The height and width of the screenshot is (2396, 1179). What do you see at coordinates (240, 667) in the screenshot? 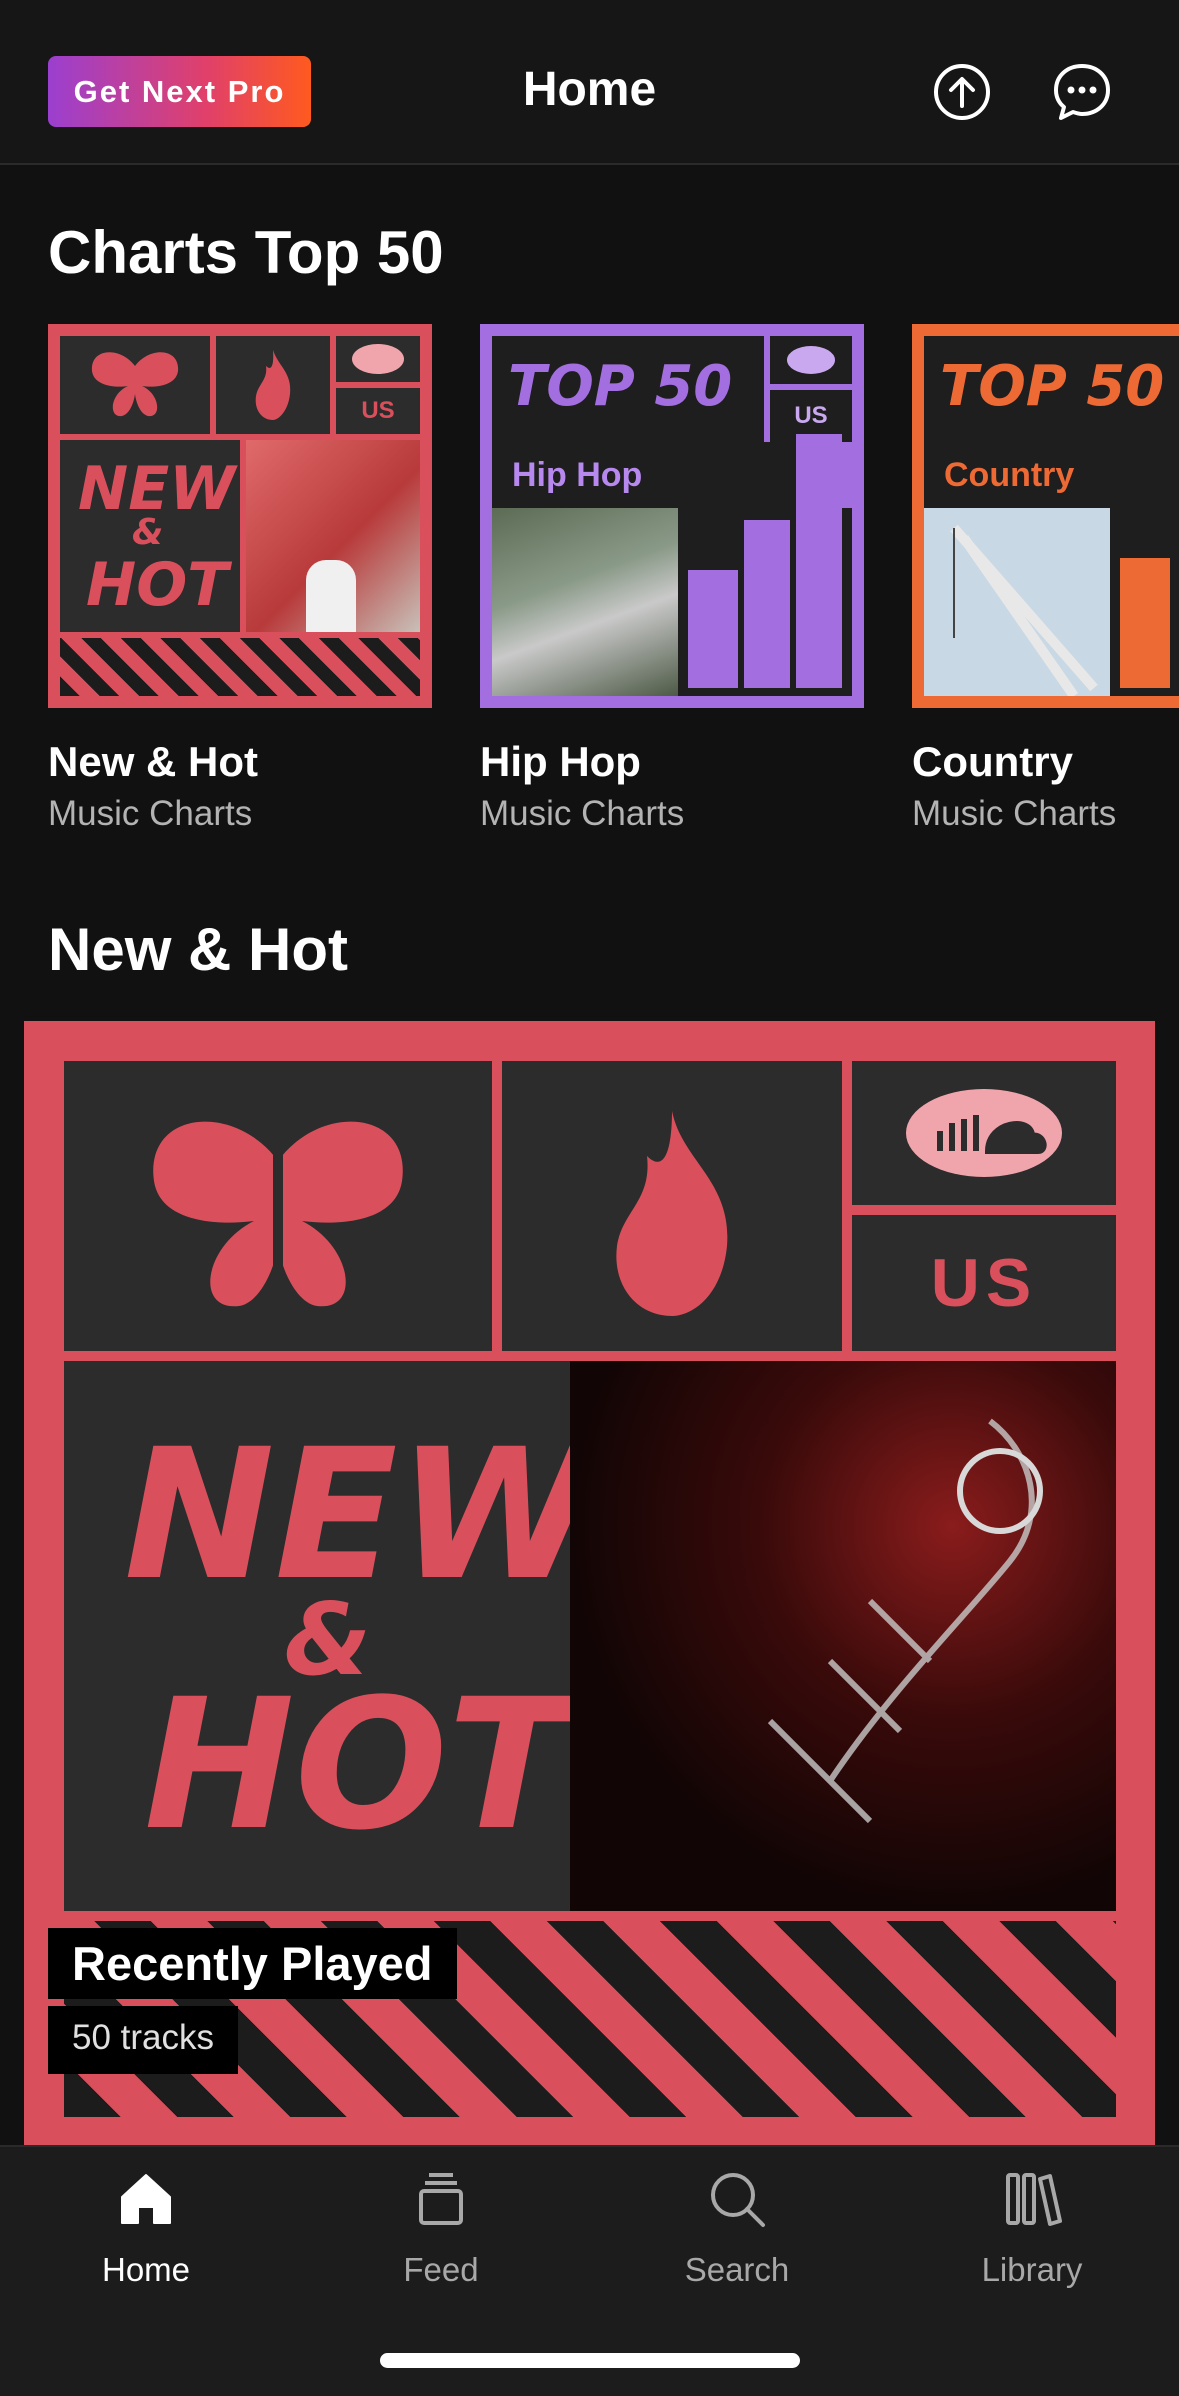
I see `checker-pattern` at bounding box center [240, 667].